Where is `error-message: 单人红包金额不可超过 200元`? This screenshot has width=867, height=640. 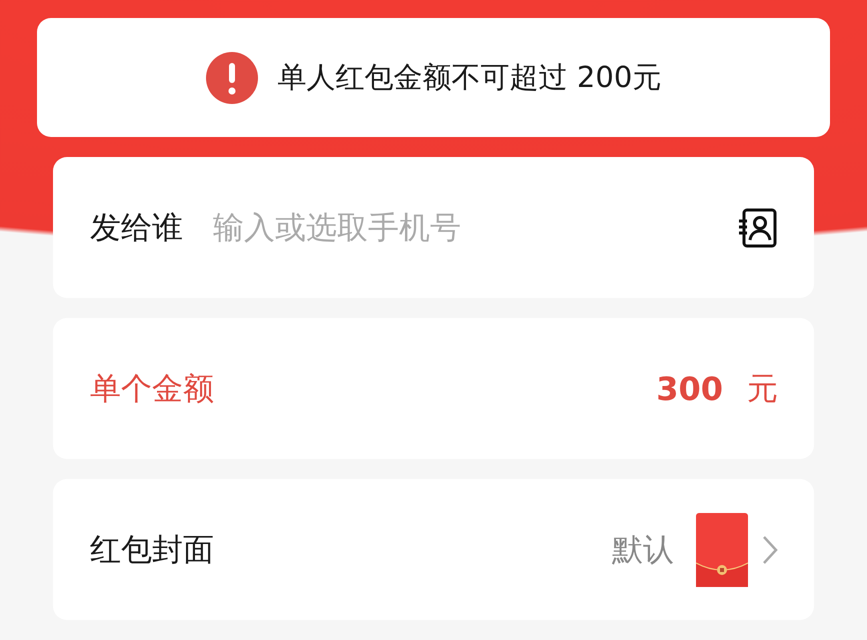 error-message: 单人红包金额不可超过 200元 is located at coordinates (470, 77).